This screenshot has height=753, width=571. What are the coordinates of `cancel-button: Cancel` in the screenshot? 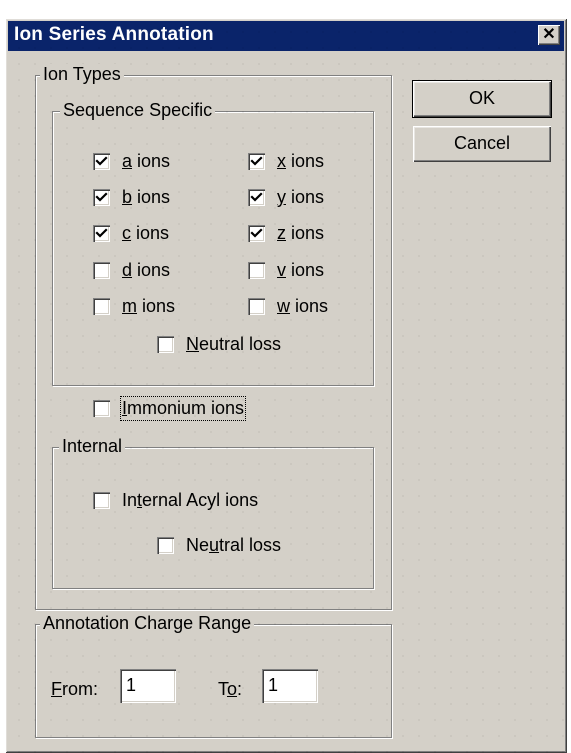 It's located at (482, 144).